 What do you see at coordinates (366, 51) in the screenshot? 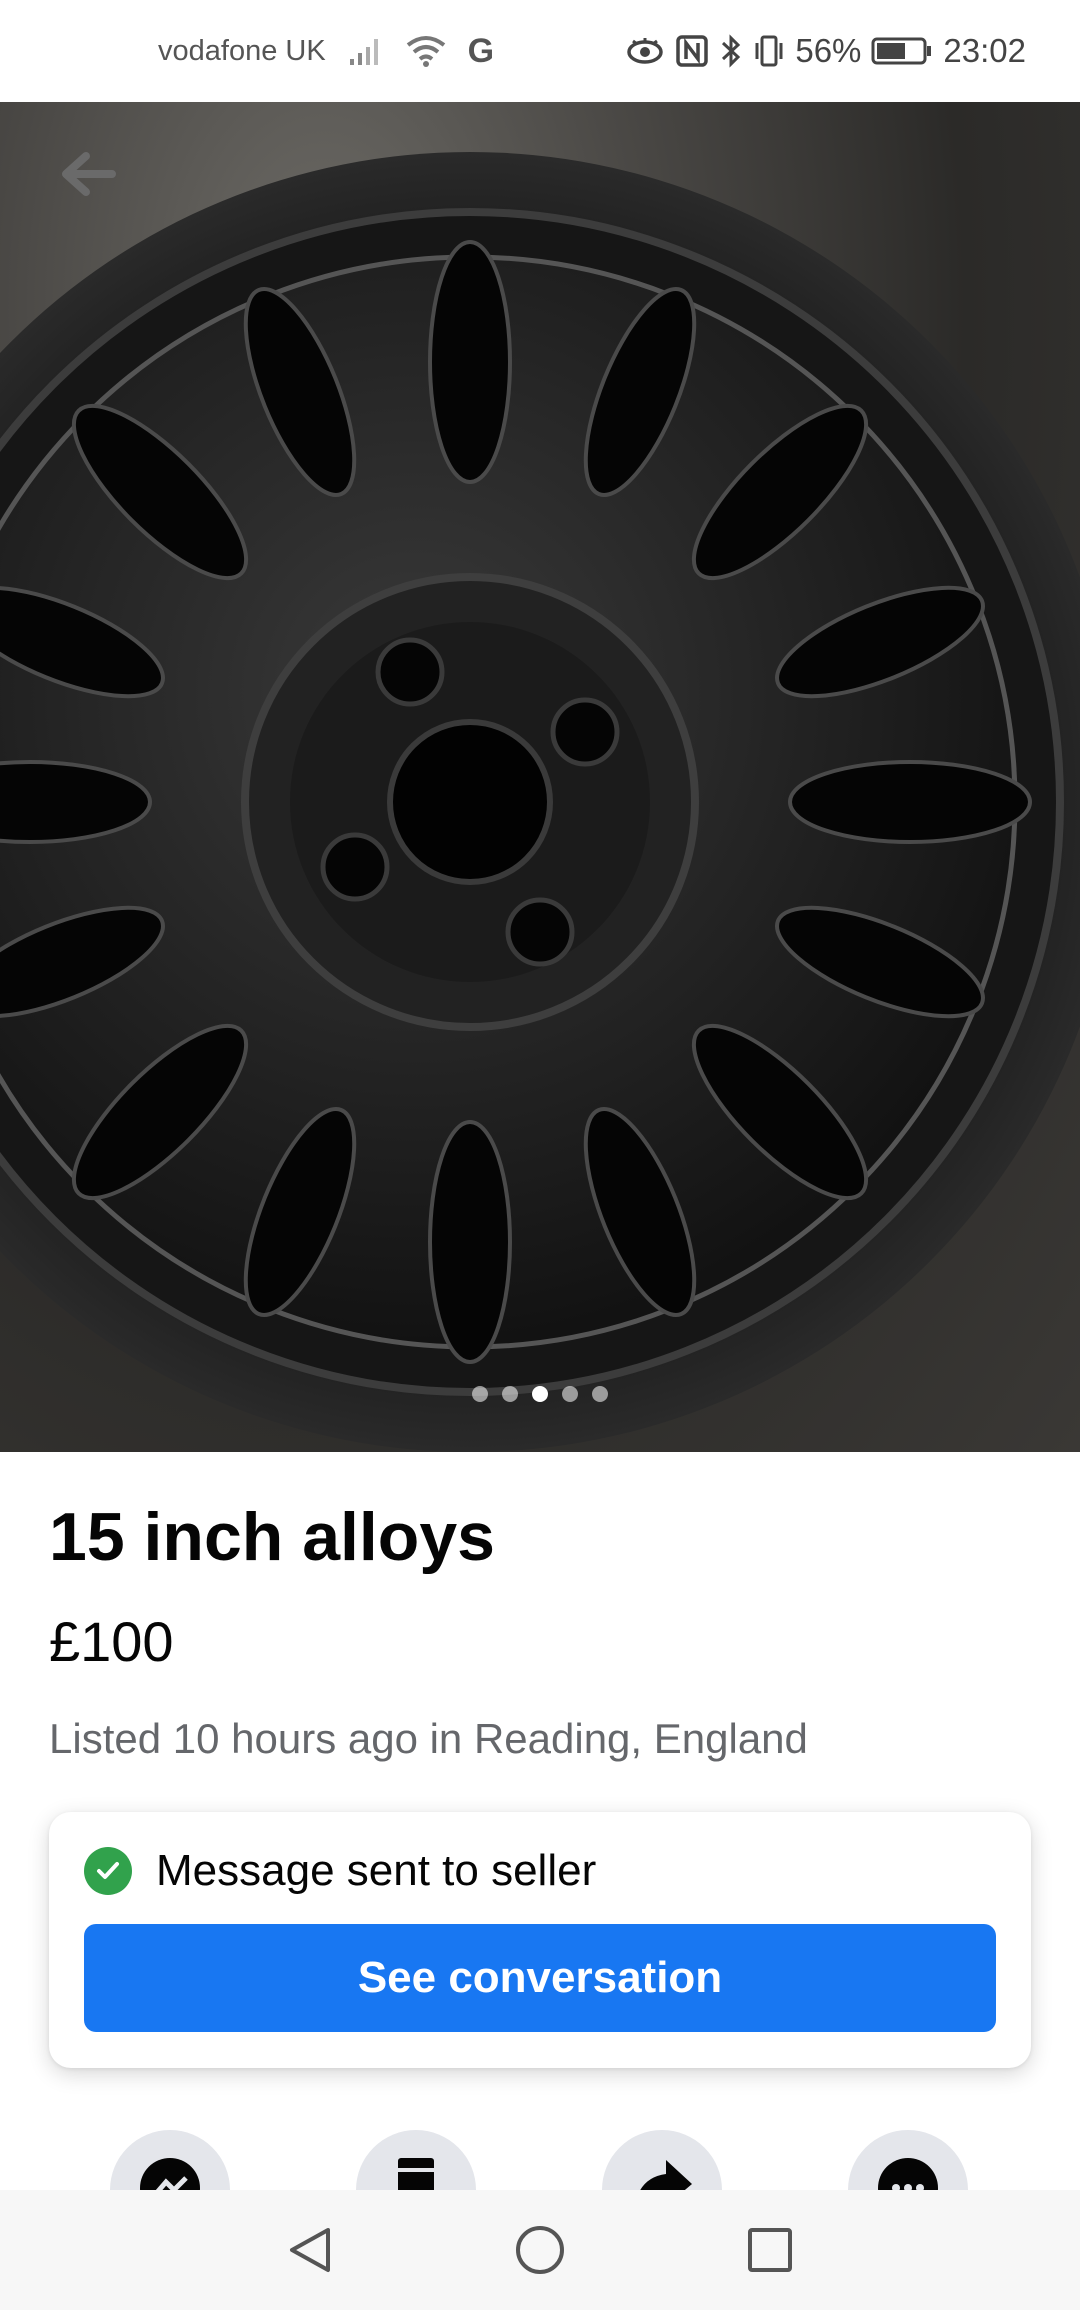
I see `signal-icon` at bounding box center [366, 51].